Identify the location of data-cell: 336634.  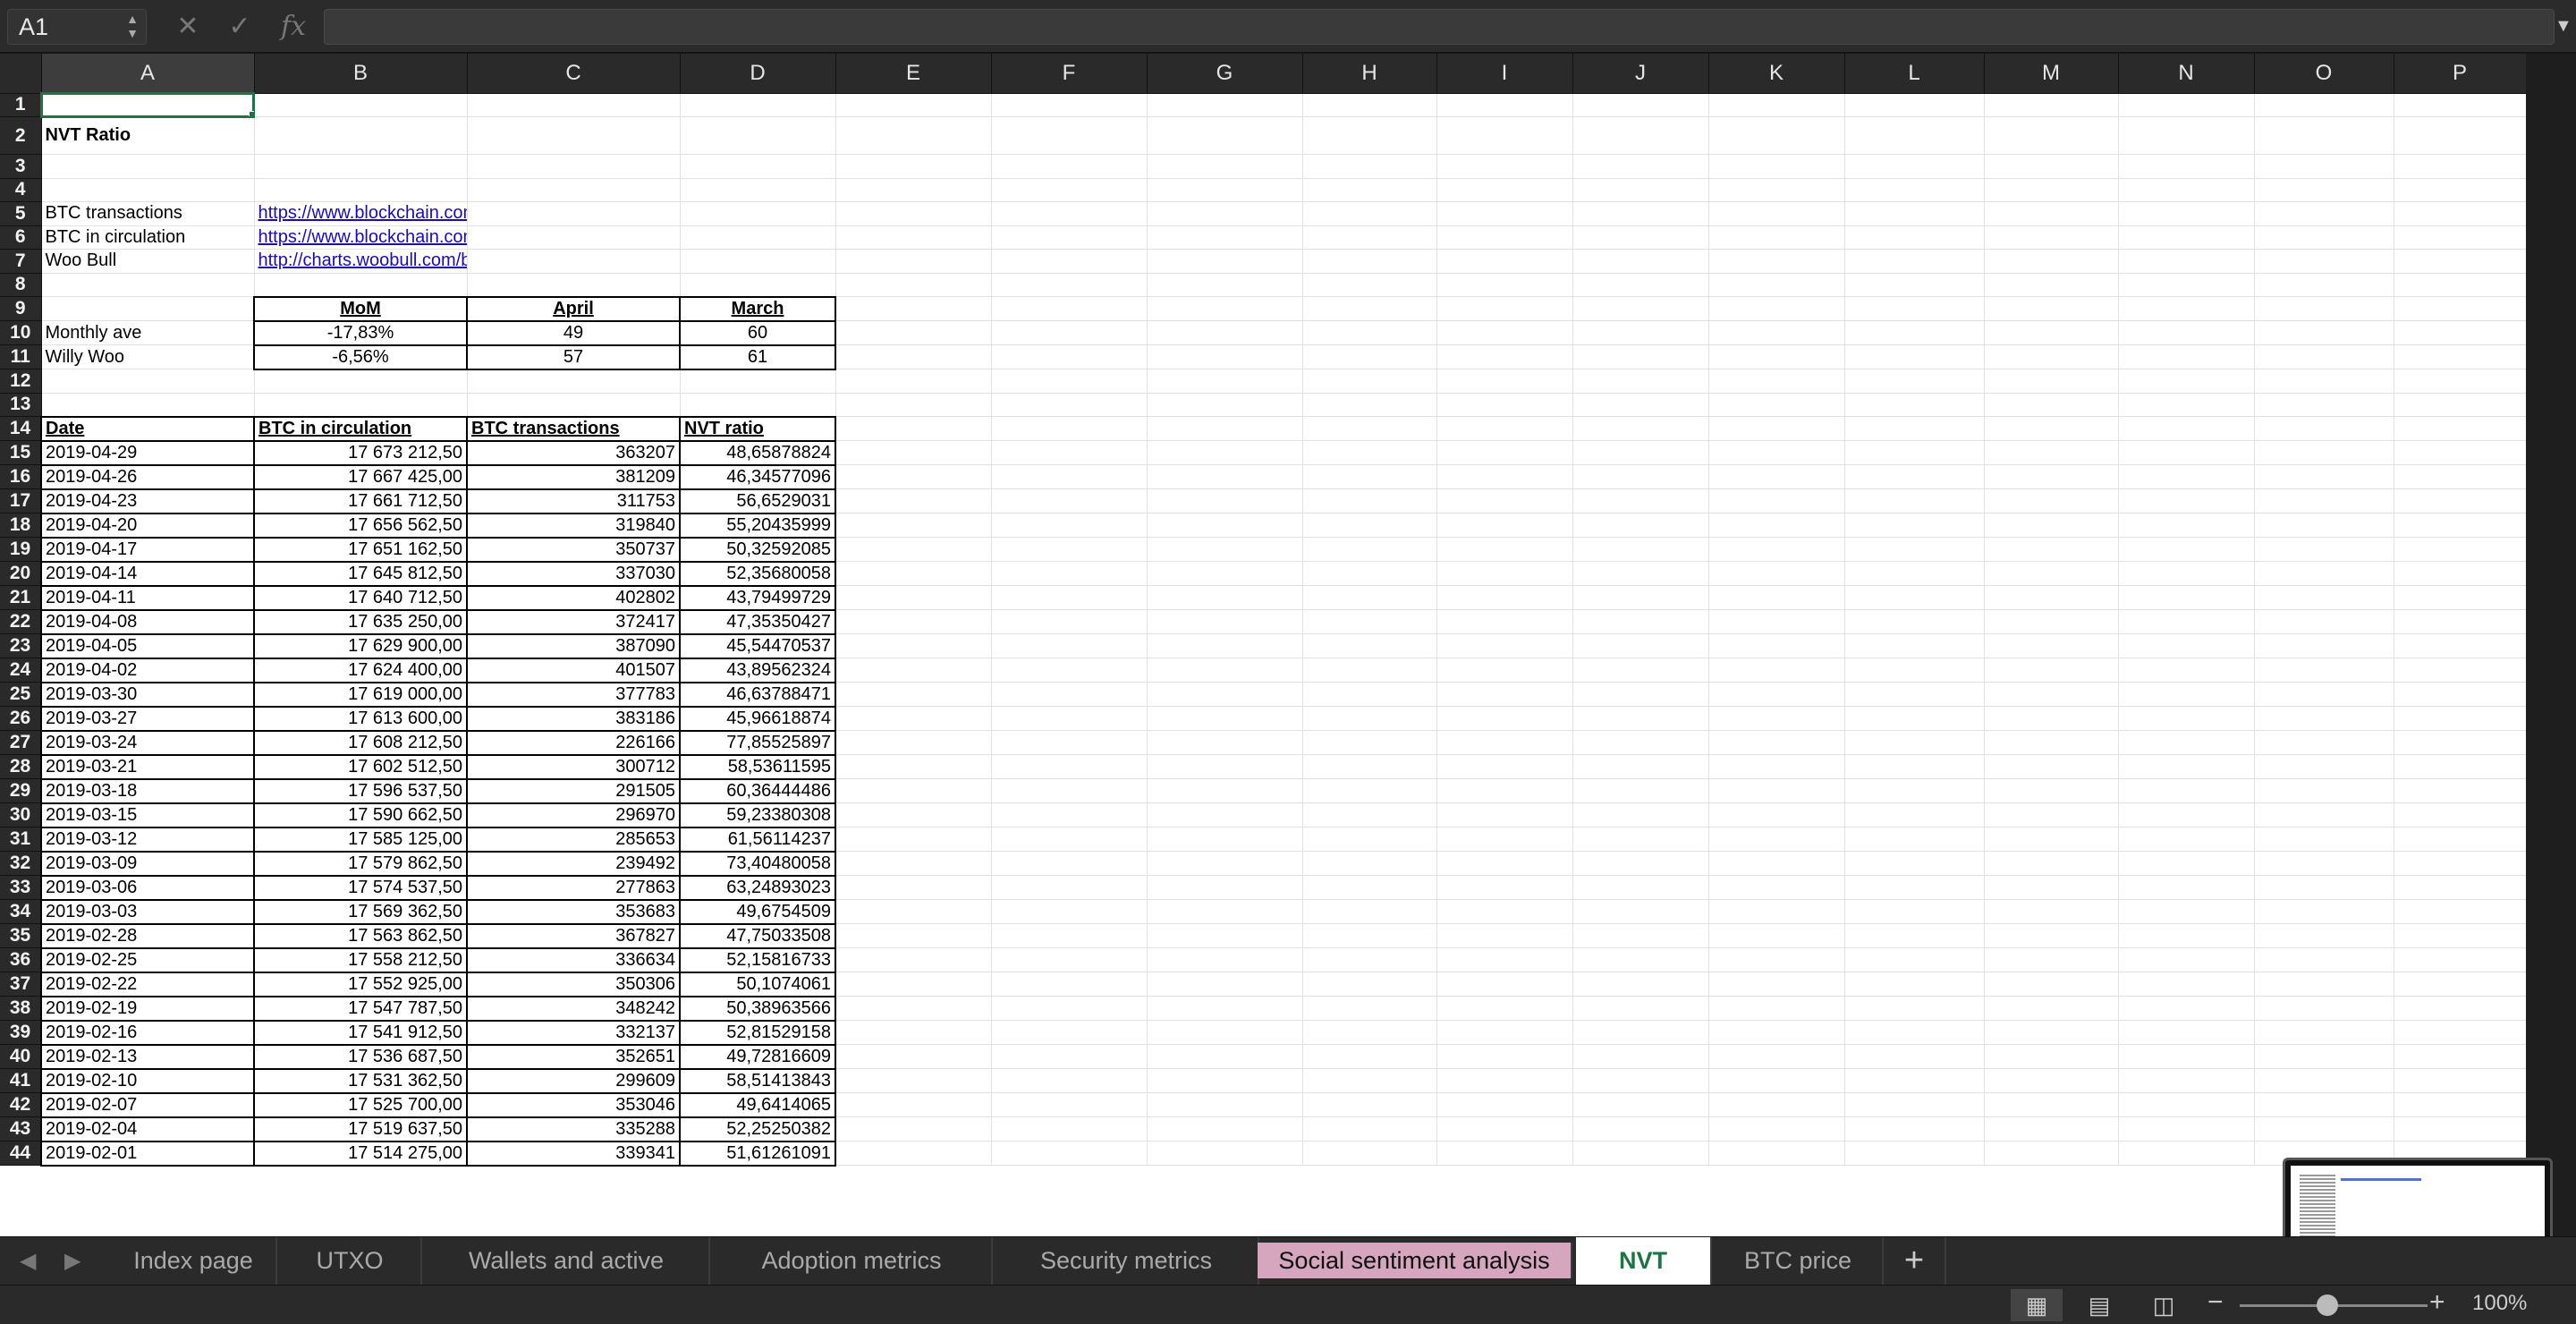
(573, 959).